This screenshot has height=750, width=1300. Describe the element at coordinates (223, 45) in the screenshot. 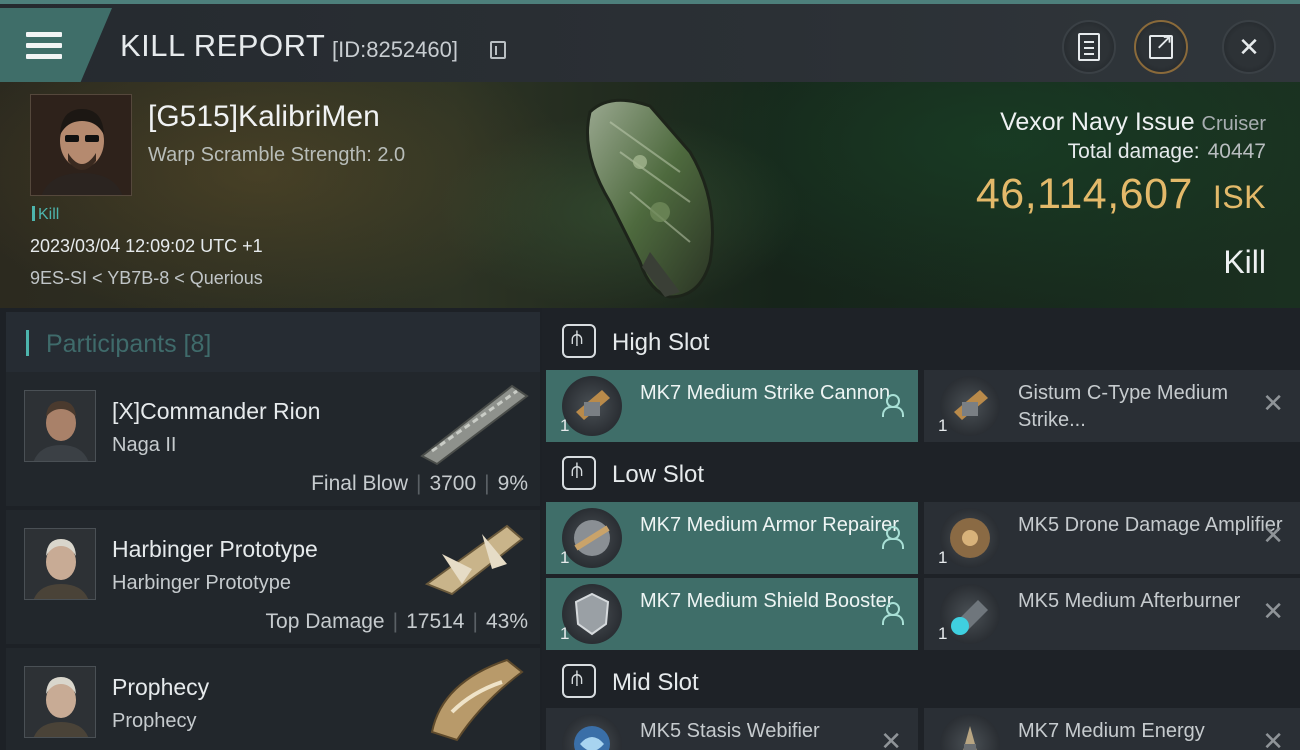

I see `page-title: KILL REPORT` at that location.